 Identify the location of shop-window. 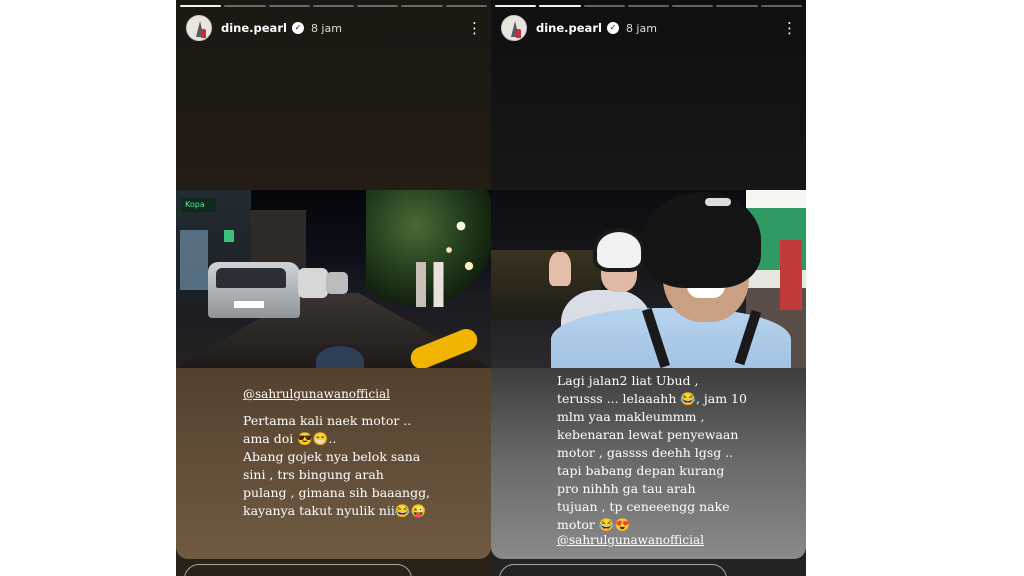
(194, 260).